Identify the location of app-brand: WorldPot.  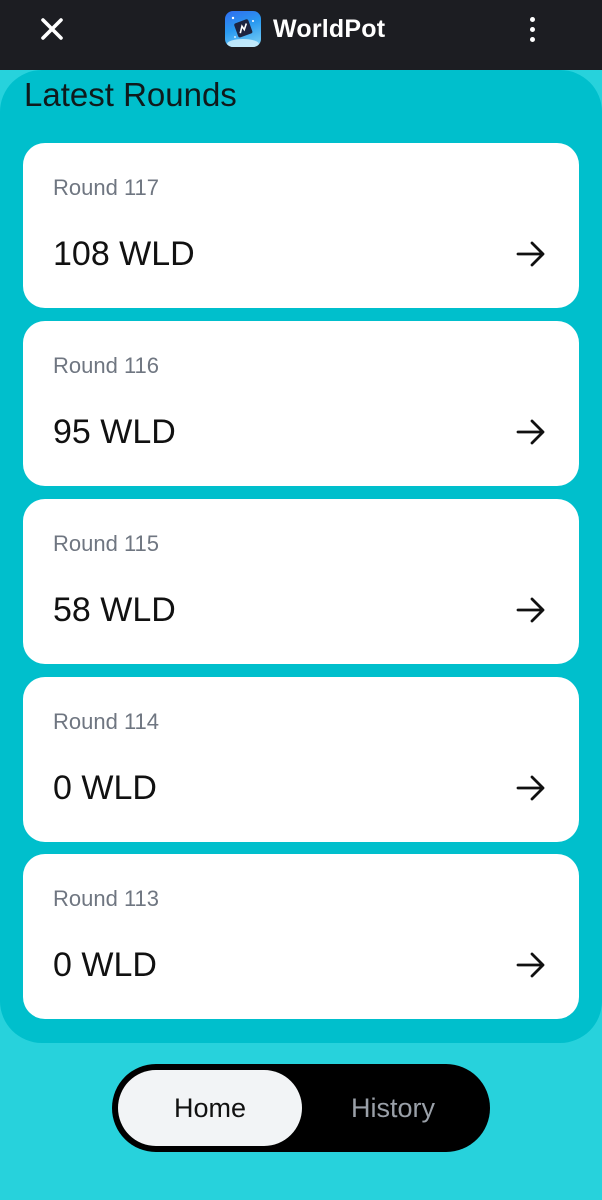
(305, 29).